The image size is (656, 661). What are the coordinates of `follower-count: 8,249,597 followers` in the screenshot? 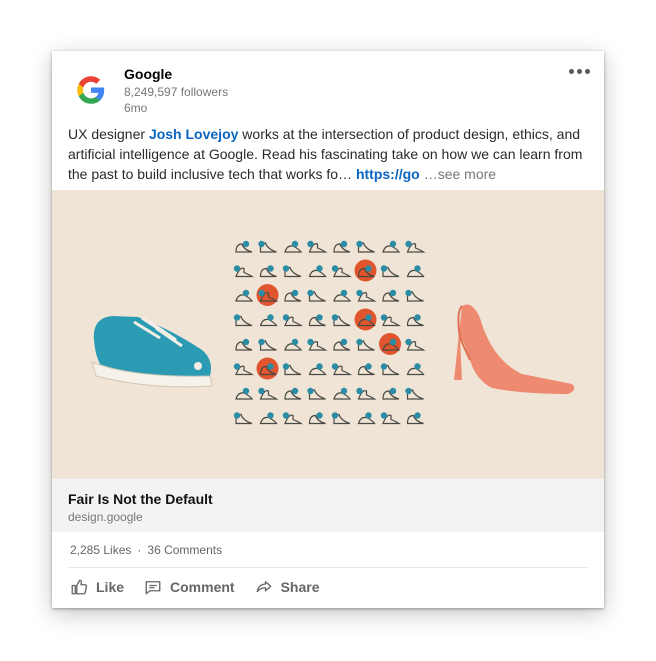 It's located at (176, 92).